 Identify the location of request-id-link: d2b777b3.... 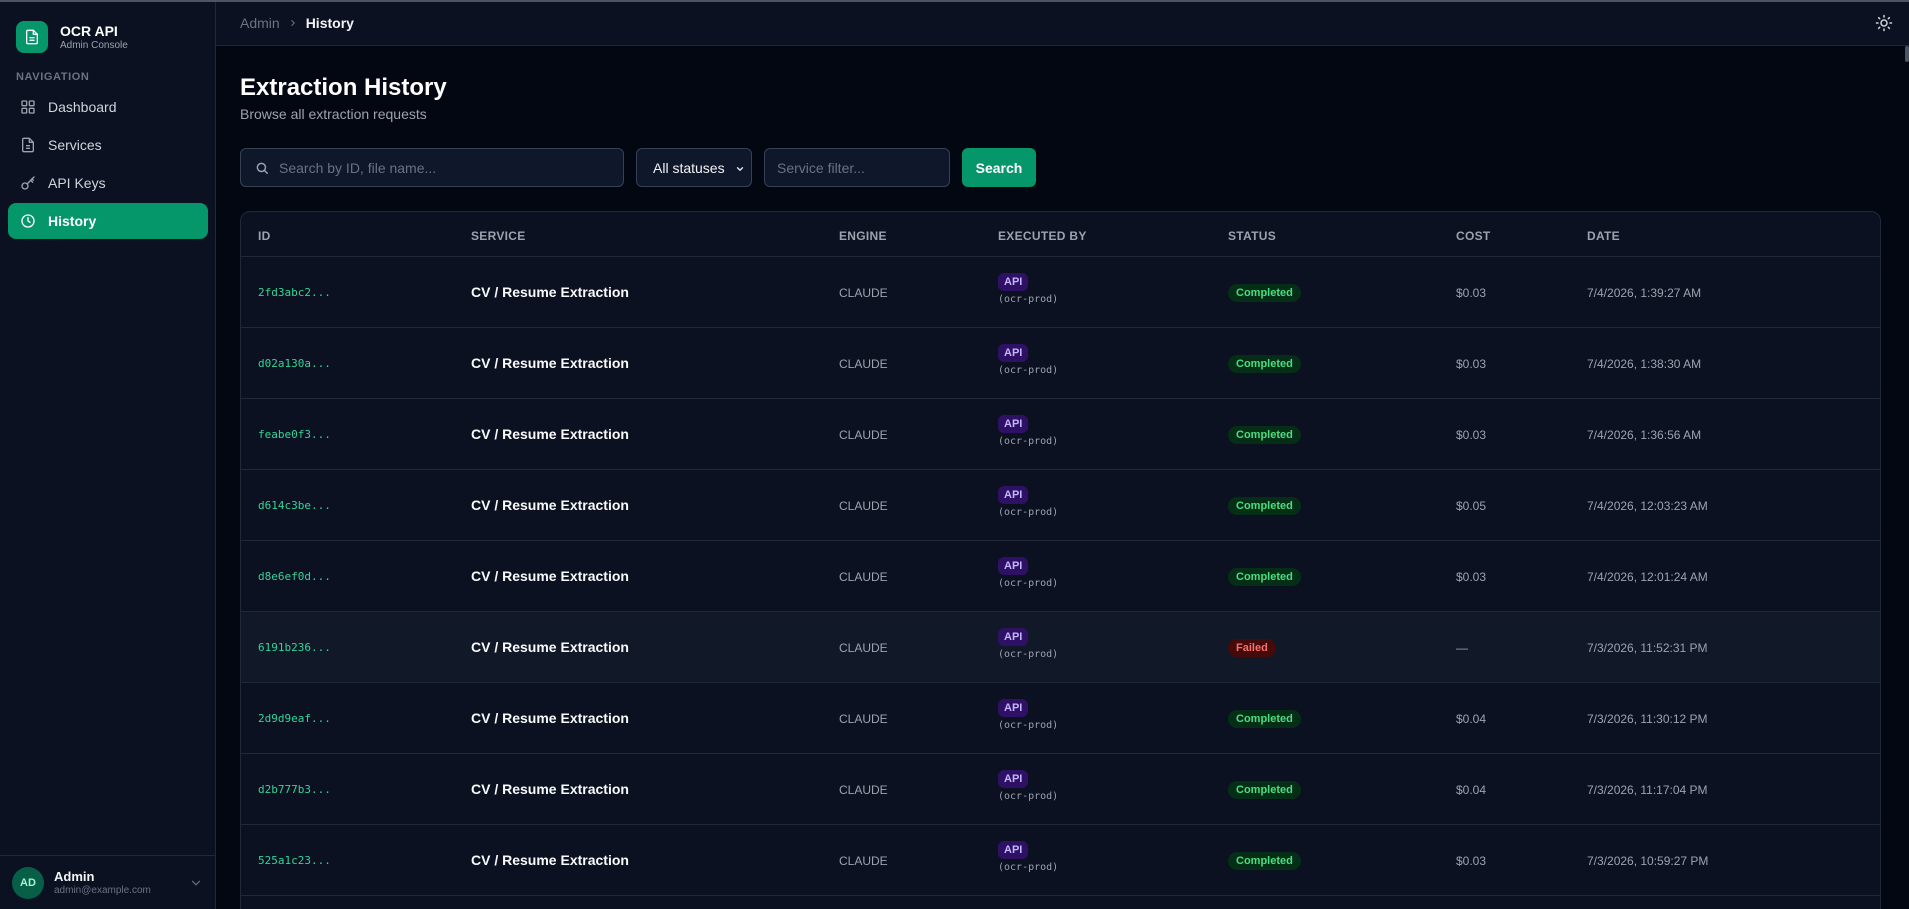
(294, 789).